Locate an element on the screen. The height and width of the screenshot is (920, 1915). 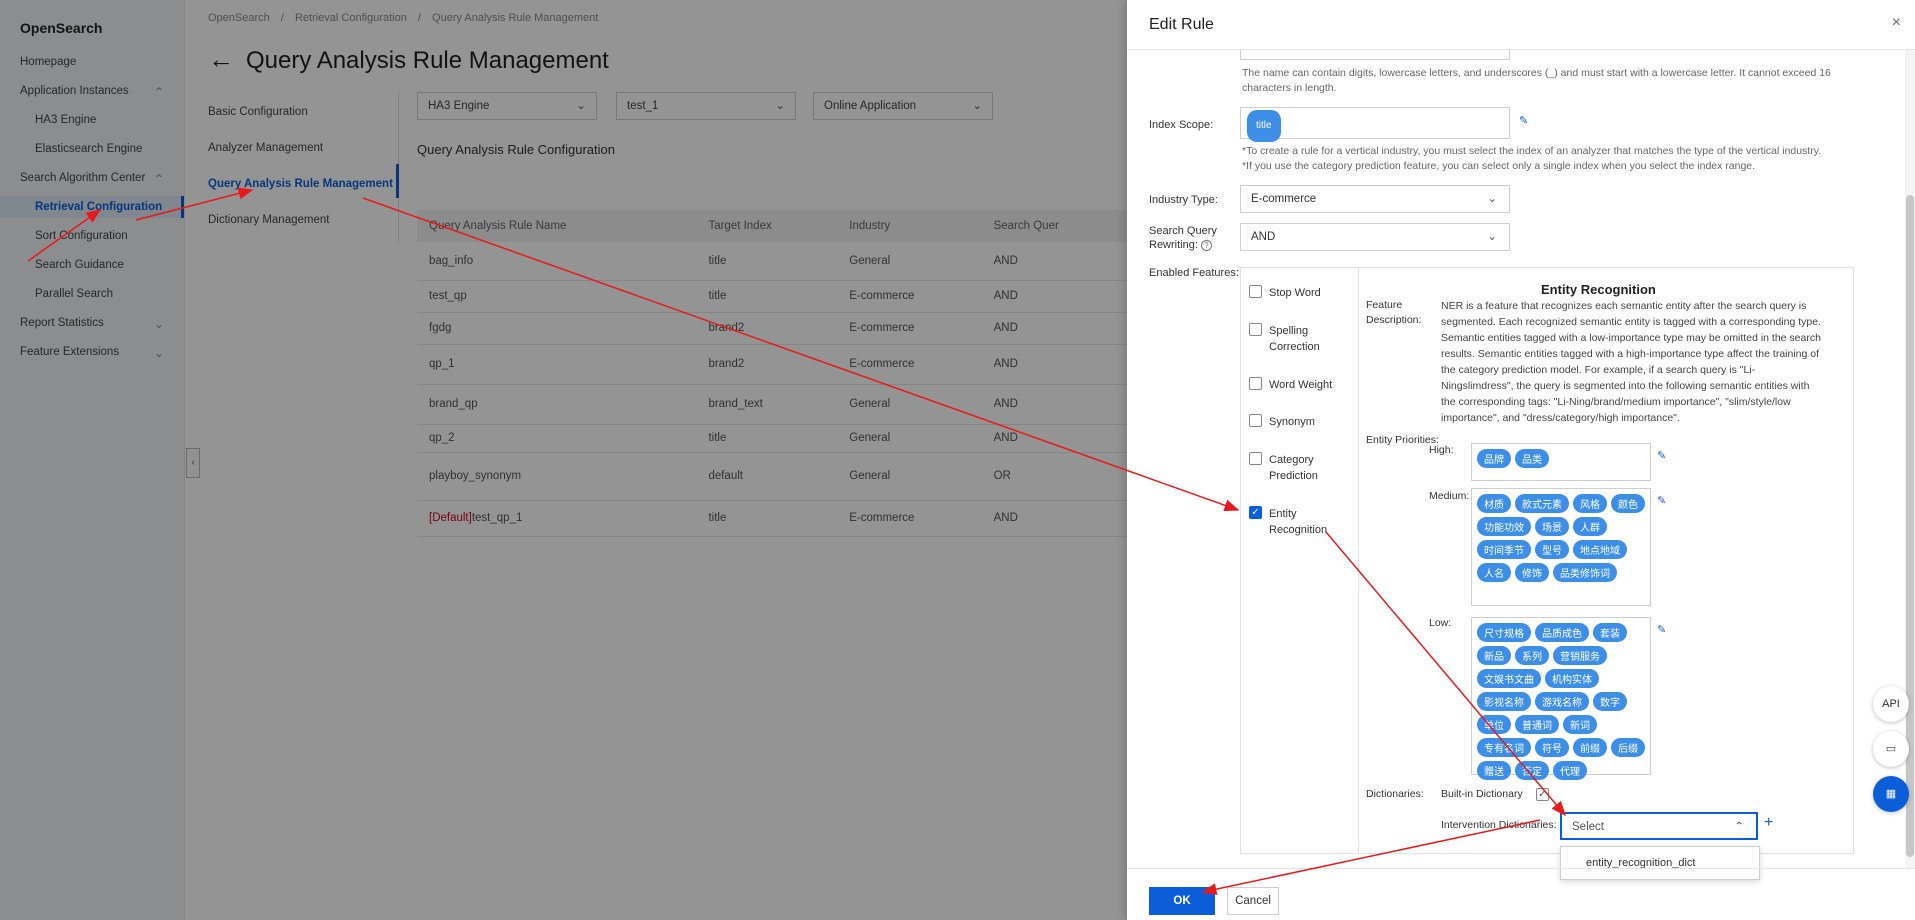
feature-word-weight: Word Weight is located at coordinates (1290, 385).